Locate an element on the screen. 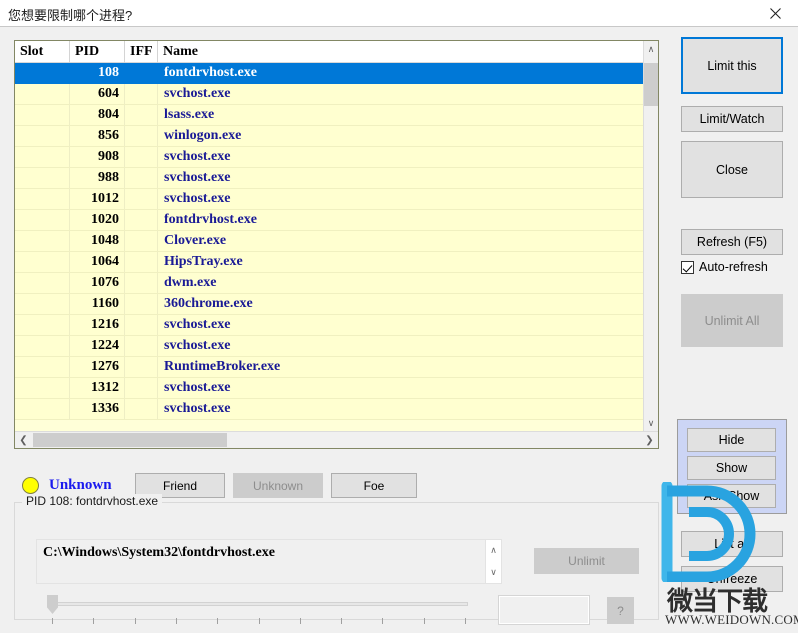  cell-pid: 1216 is located at coordinates (97, 325).